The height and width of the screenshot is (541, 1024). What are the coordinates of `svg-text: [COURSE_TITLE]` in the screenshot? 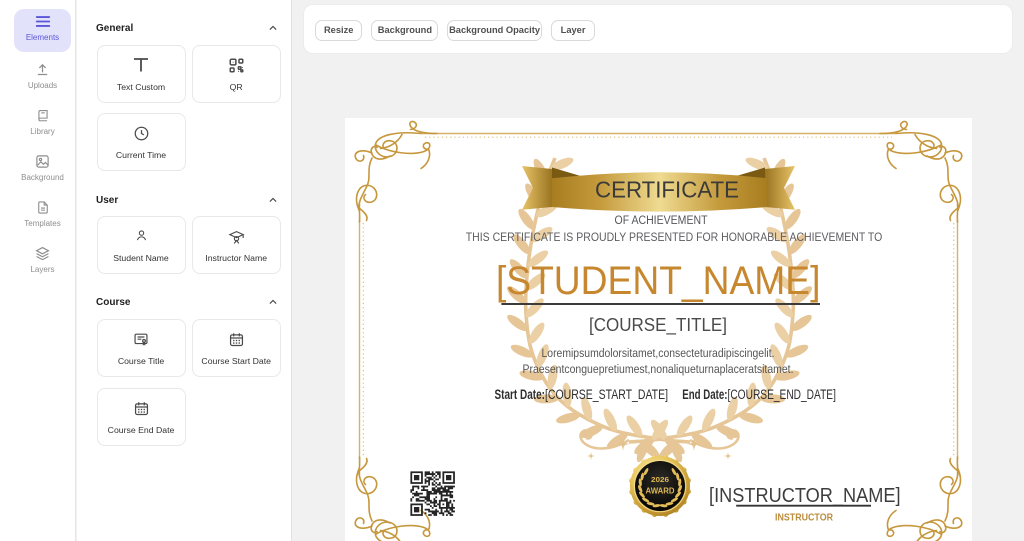 It's located at (658, 325).